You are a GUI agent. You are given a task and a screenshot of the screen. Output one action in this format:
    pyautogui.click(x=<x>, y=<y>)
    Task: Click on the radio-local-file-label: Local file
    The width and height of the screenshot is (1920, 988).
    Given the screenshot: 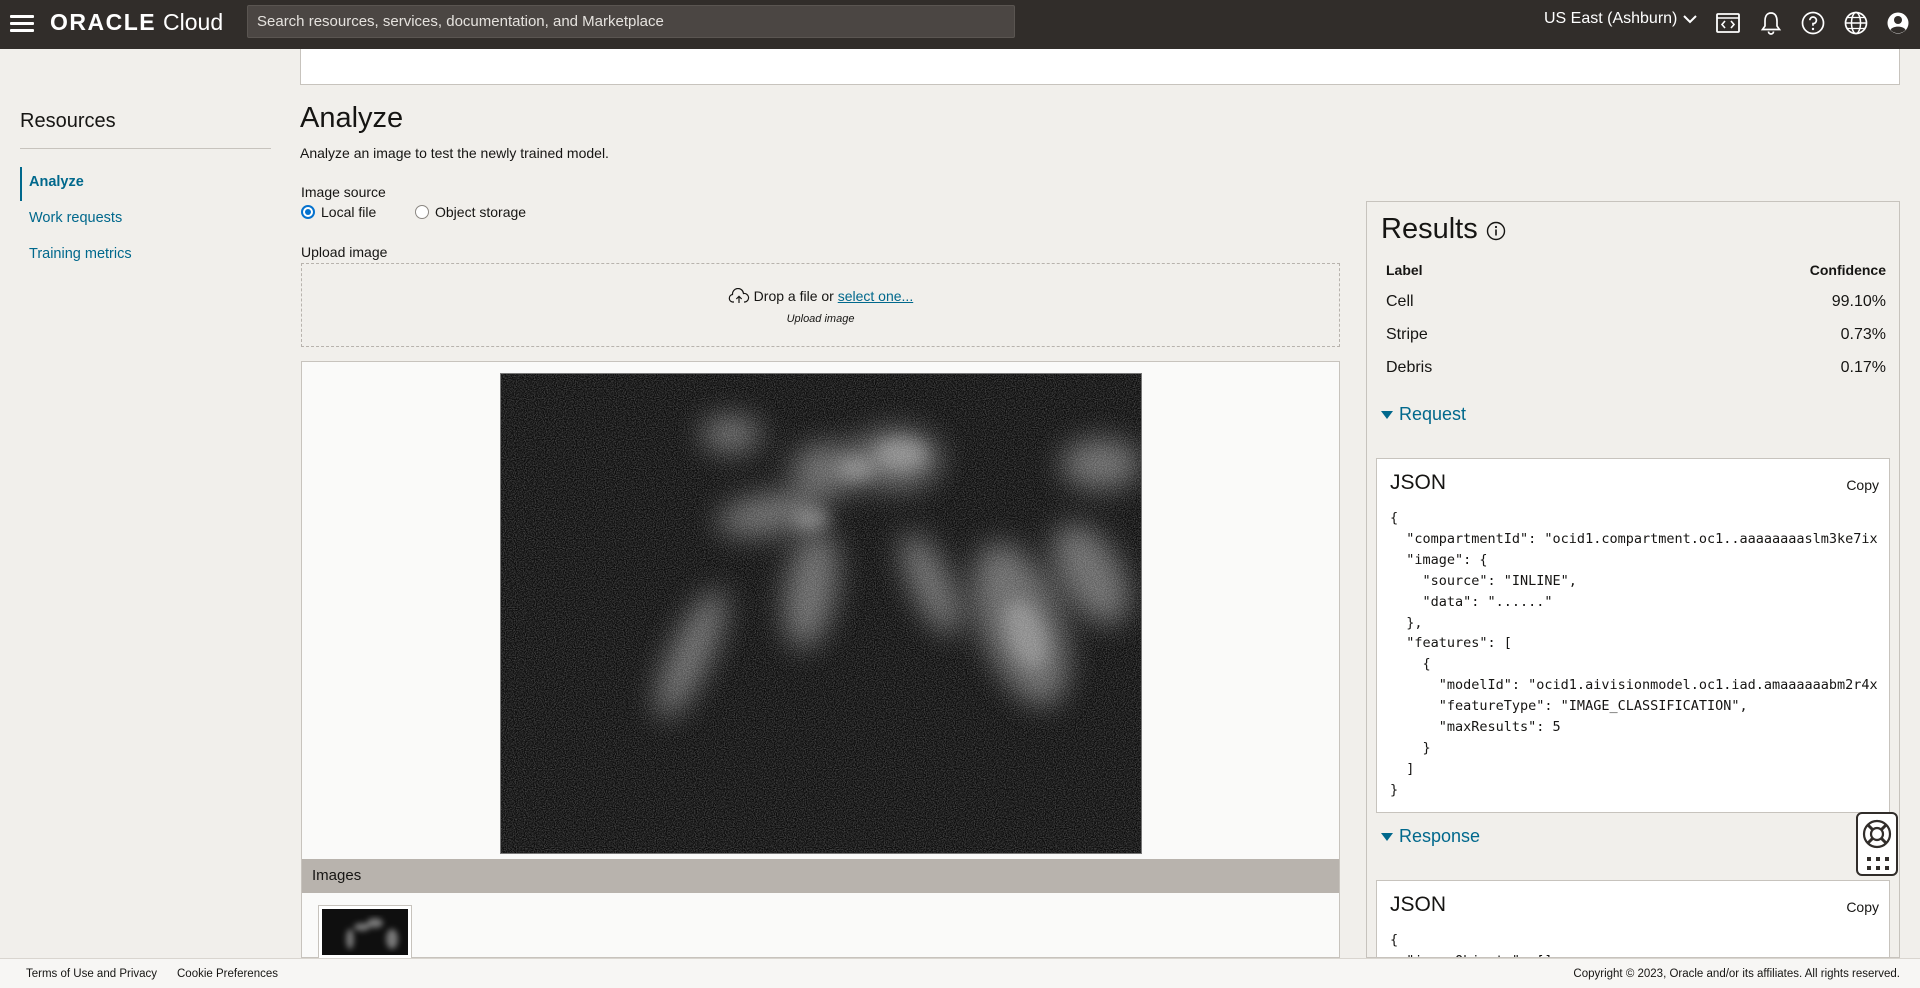 What is the action you would take?
    pyautogui.click(x=349, y=212)
    